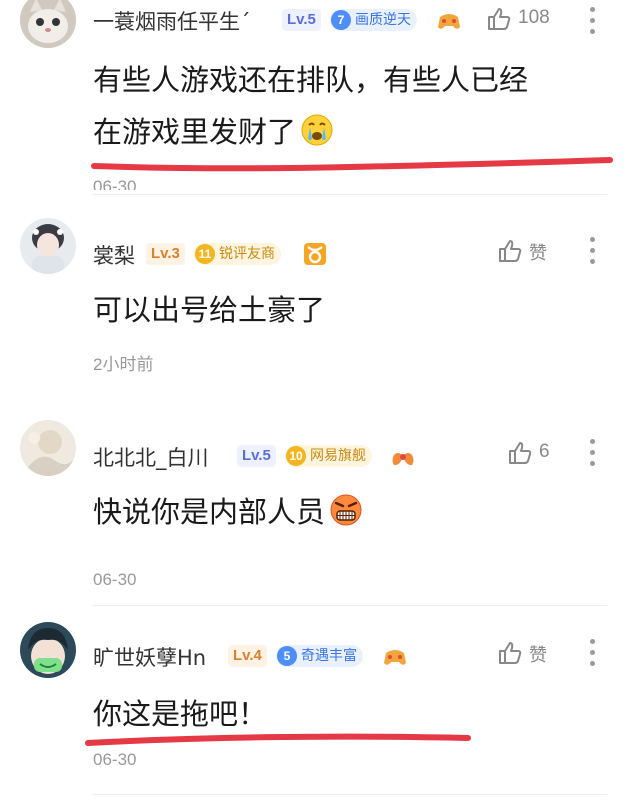  What do you see at coordinates (329, 656) in the screenshot?
I see `medal-text: 奇遇丰富` at bounding box center [329, 656].